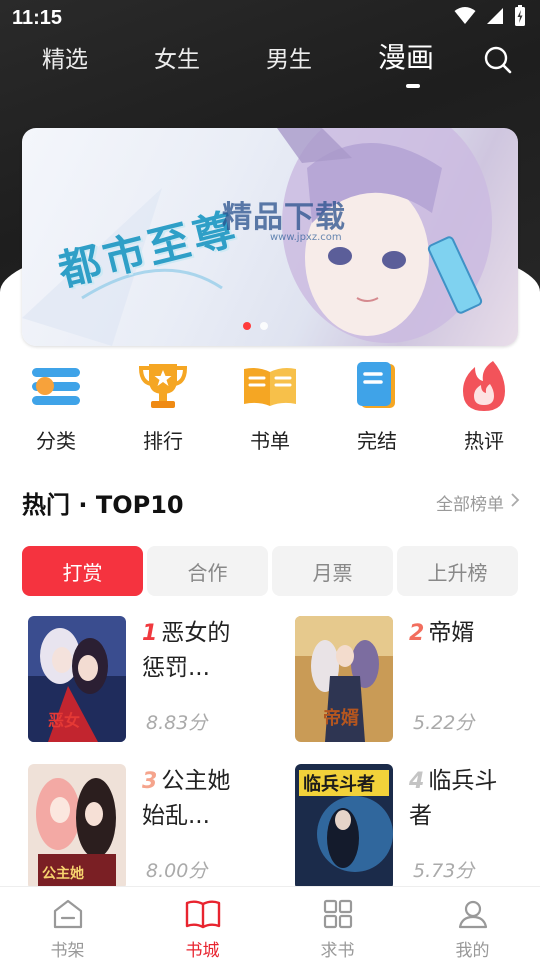 Image resolution: width=540 pixels, height=960 pixels. I want to click on book-cover: 公主她, so click(77, 827).